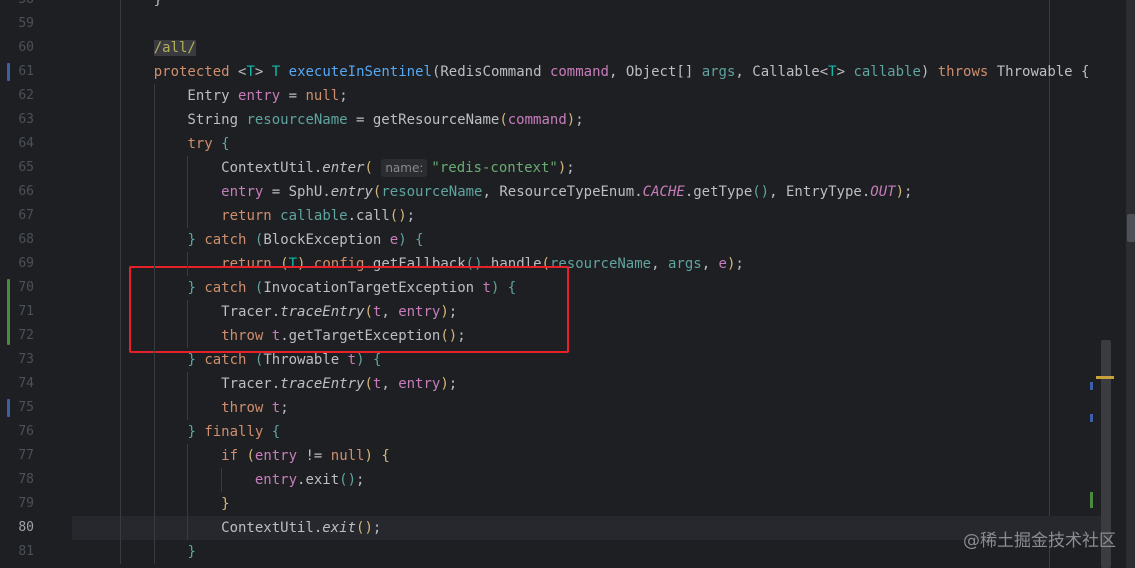 The height and width of the screenshot is (568, 1135). Describe the element at coordinates (17, 264) in the screenshot. I see `line-number: 69` at that location.